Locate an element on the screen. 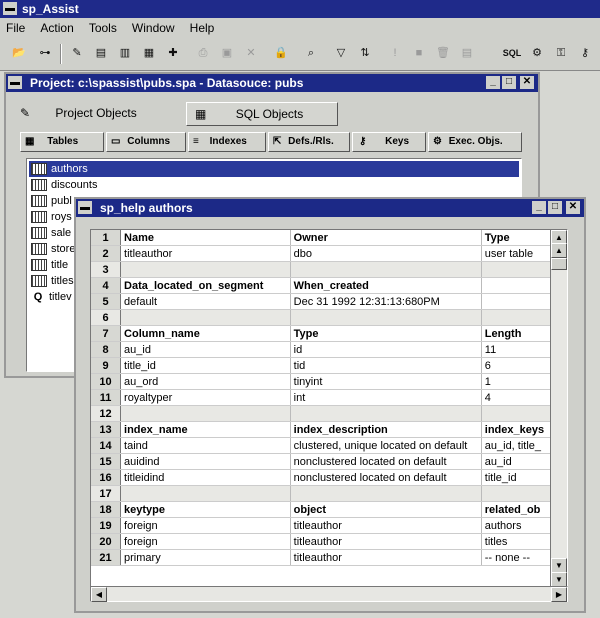 The height and width of the screenshot is (618, 600). table-row: 20 foreign titleauthor titles is located at coordinates (321, 541).